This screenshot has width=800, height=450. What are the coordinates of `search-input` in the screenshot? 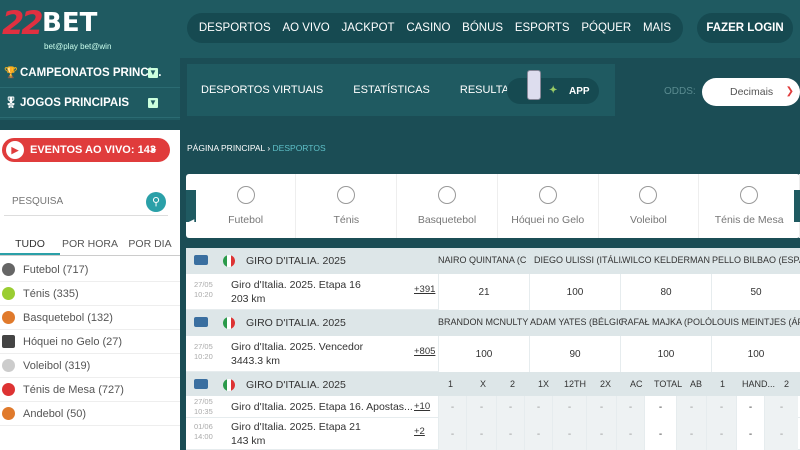 It's located at (69, 201).